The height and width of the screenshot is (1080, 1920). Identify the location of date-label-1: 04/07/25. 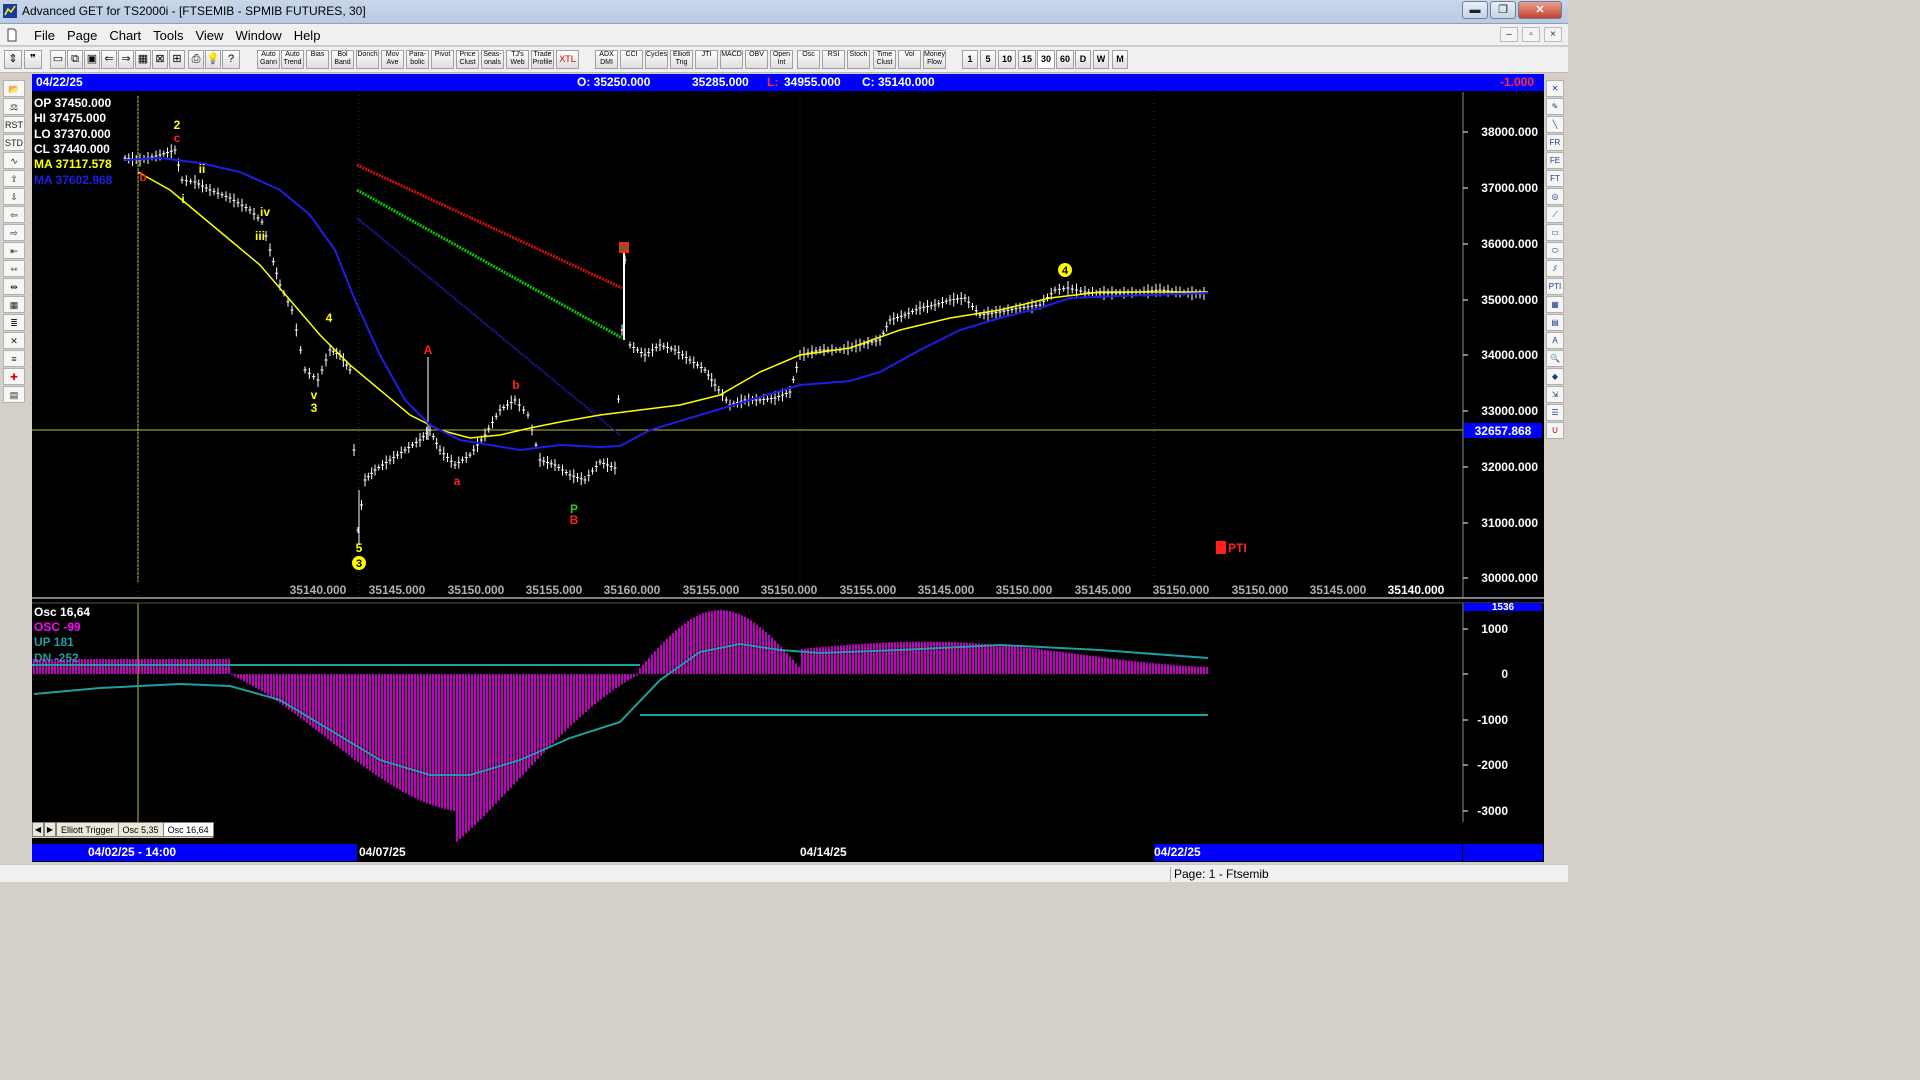
(382, 852).